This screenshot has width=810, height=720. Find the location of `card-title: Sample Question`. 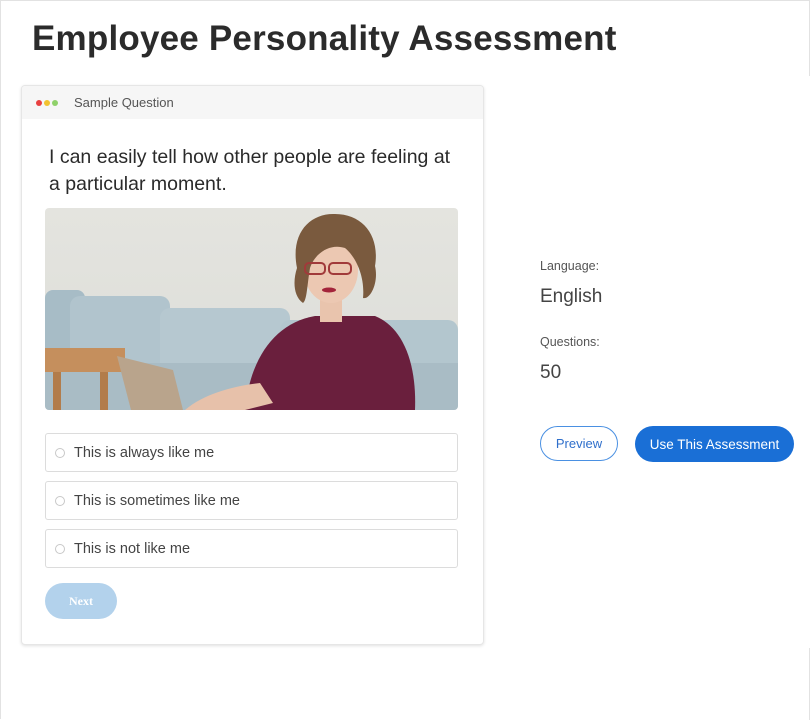

card-title: Sample Question is located at coordinates (124, 102).